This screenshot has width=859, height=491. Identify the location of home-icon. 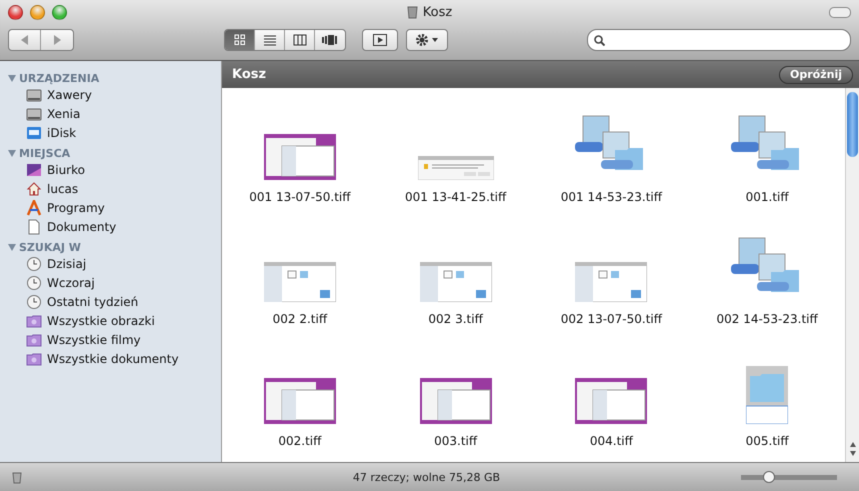
(34, 188).